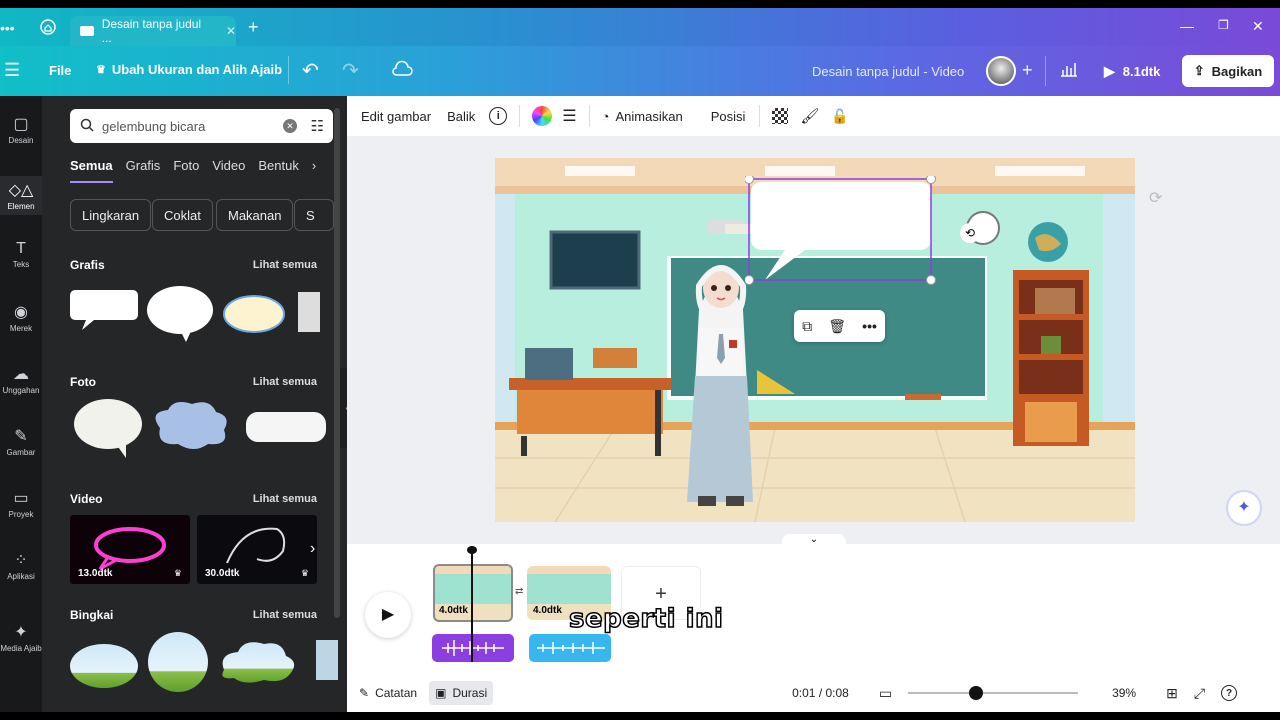 This screenshot has height=720, width=1280. Describe the element at coordinates (1001, 71) in the screenshot. I see `avatar` at that location.